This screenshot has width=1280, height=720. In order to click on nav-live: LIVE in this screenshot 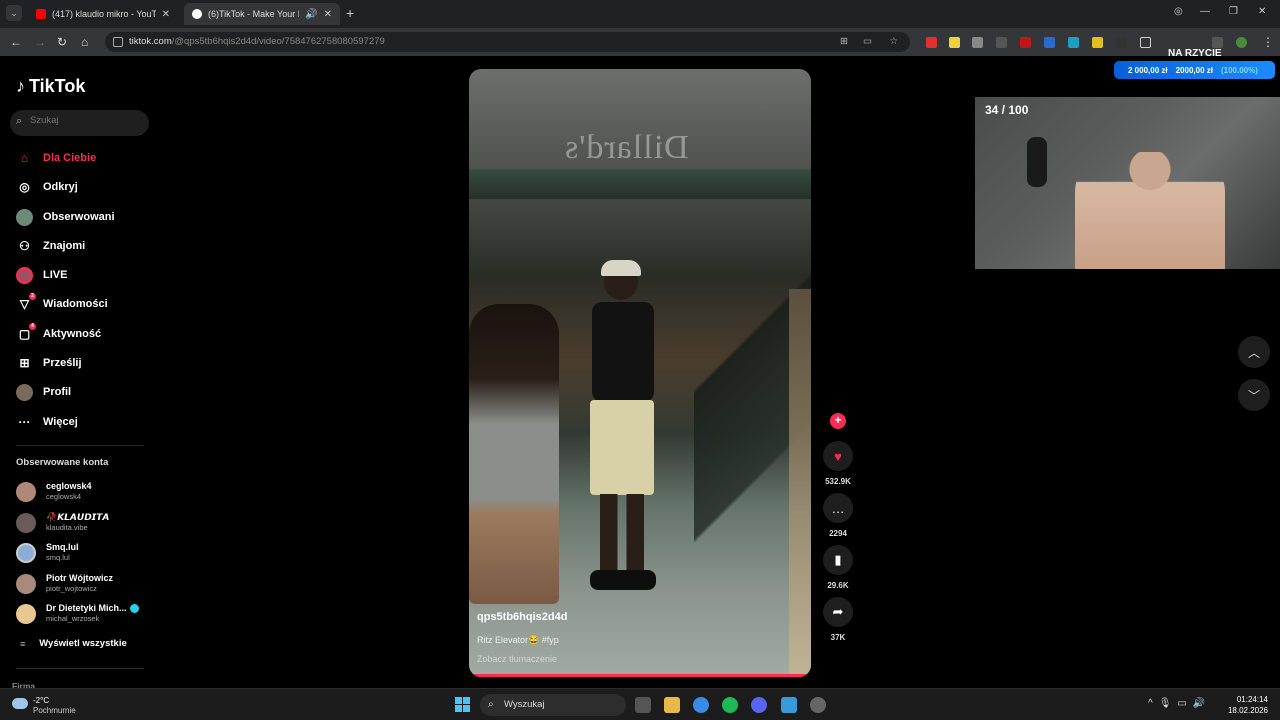, I will do `click(41, 275)`.